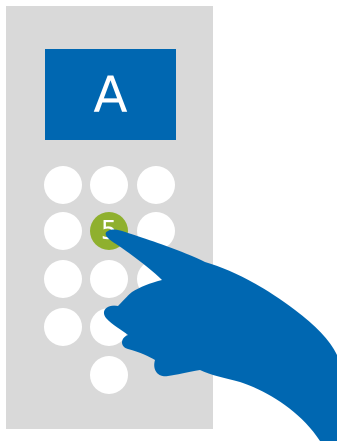  I want to click on keypad-button-pressed: 5, so click(109, 231).